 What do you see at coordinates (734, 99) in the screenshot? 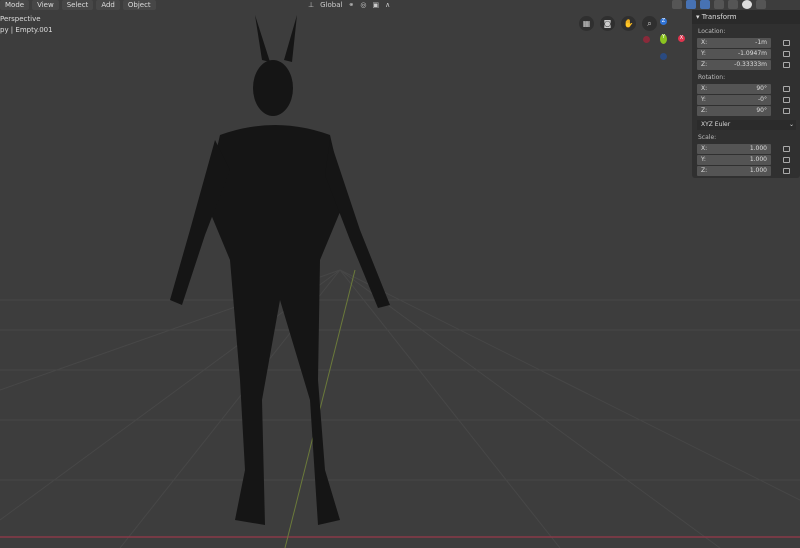
I see `rotation-field: Y: -0°` at bounding box center [734, 99].